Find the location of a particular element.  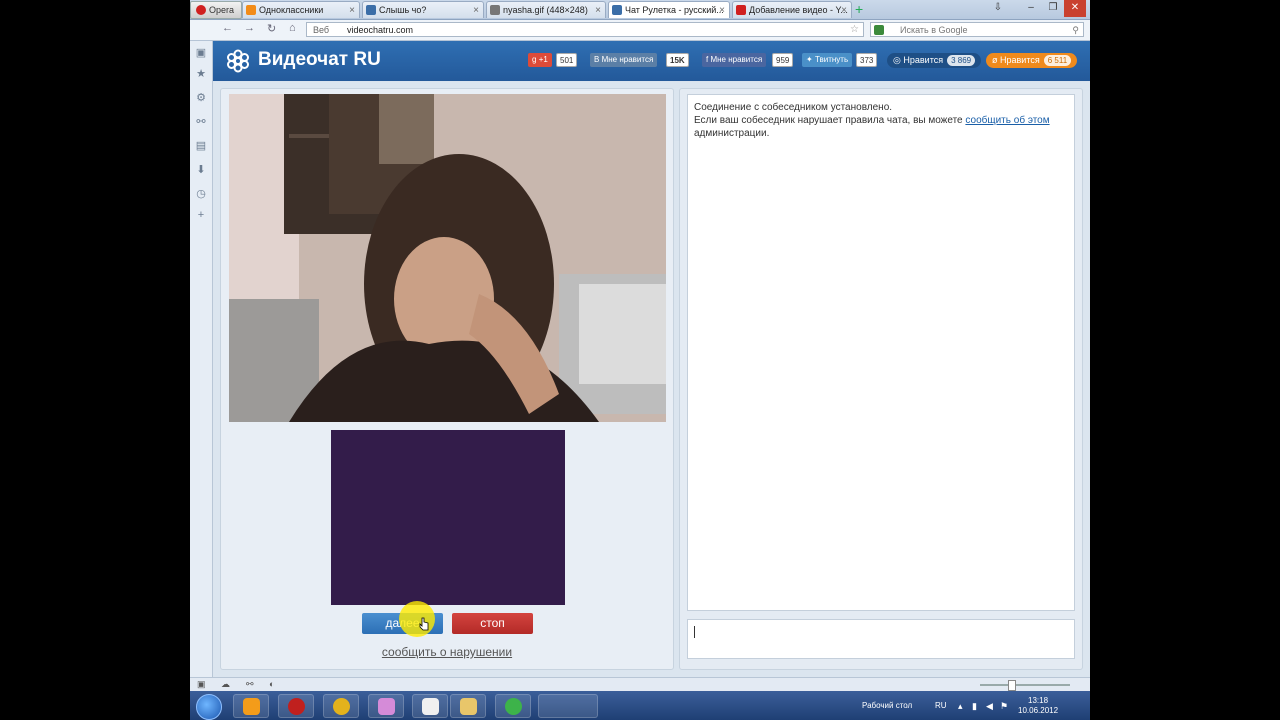

downloads-icon: ⬇ is located at coordinates (201, 170).